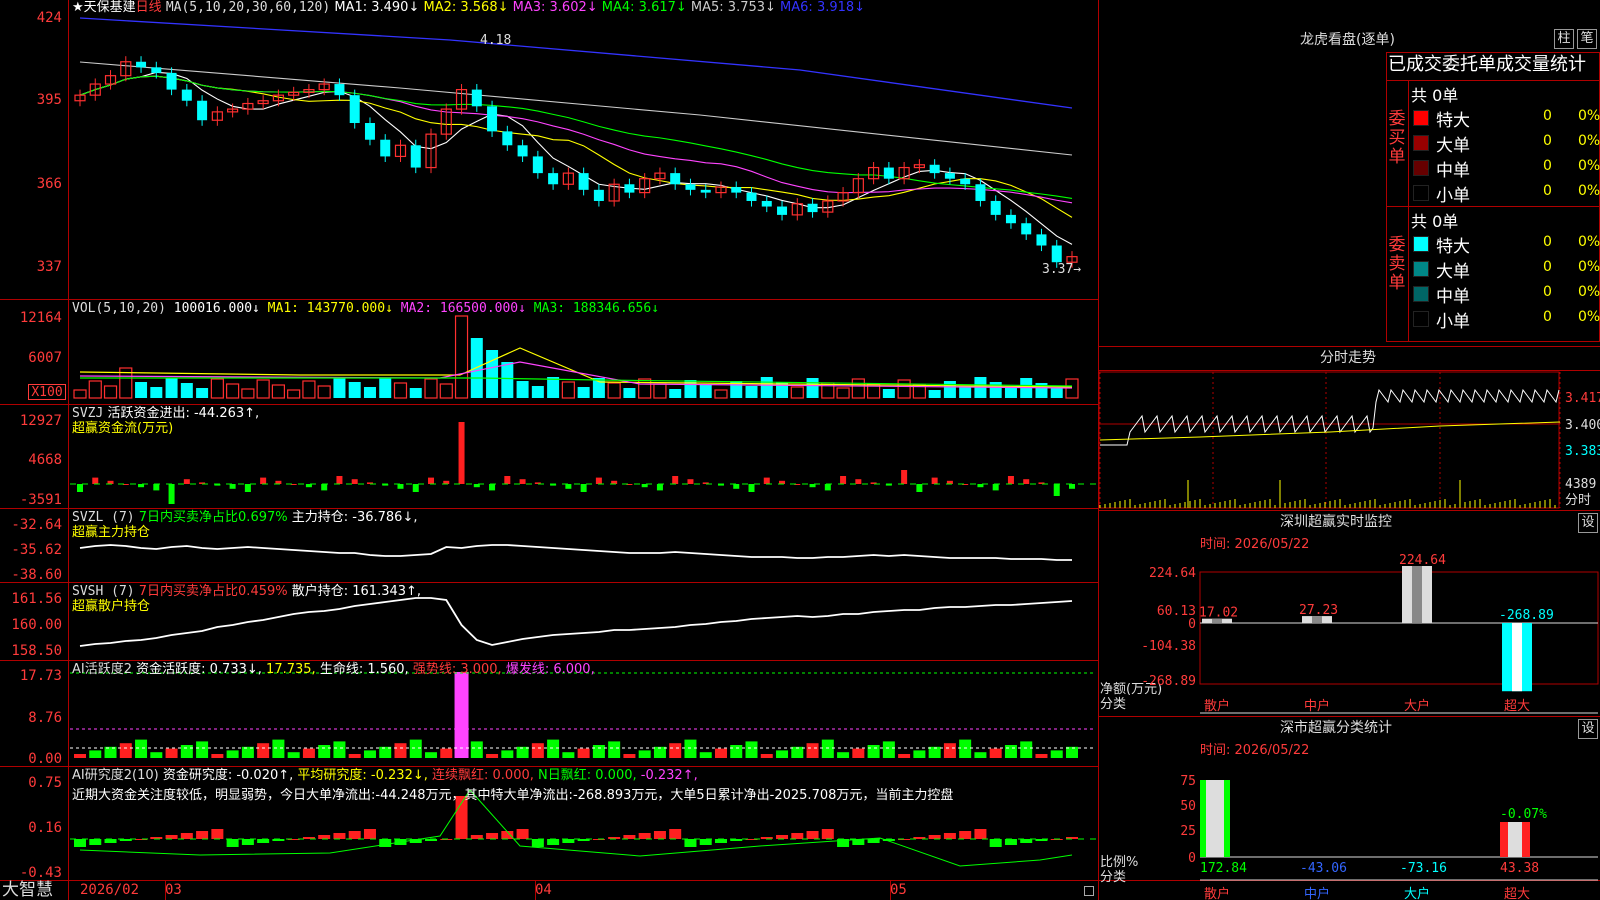 Image resolution: width=1600 pixels, height=900 pixels. I want to click on classify-value: -43.06, so click(1323, 868).